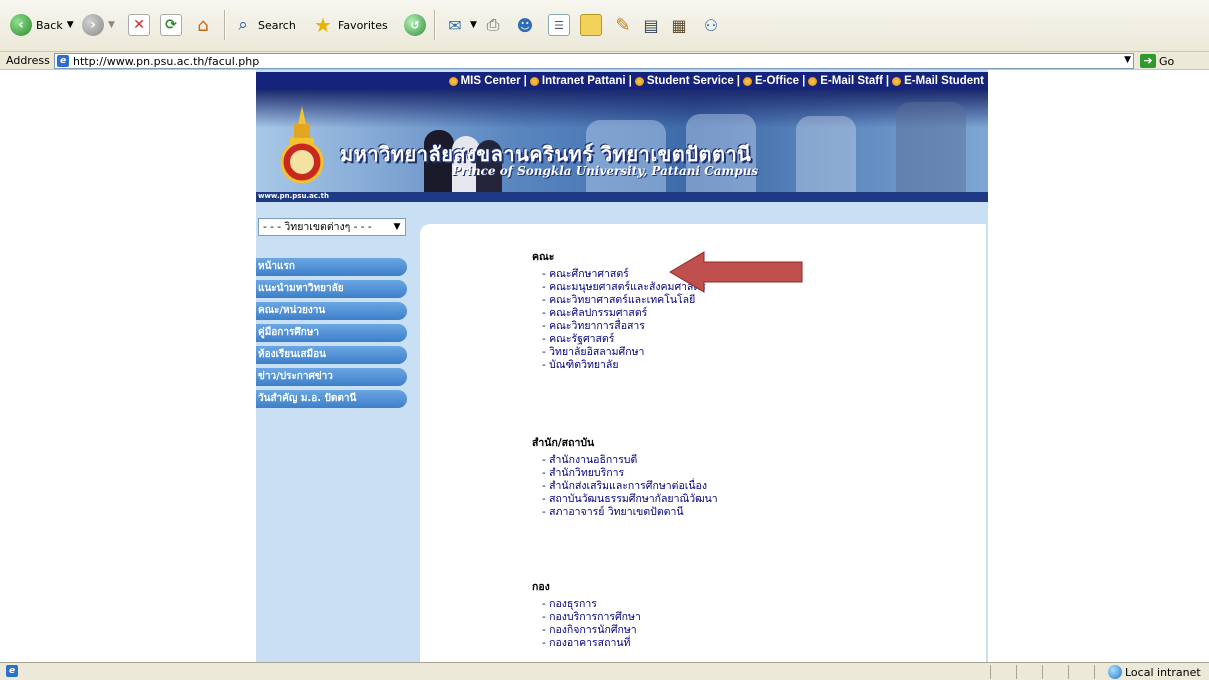  I want to click on menu-item-home: หน้าแรก, so click(331, 267).